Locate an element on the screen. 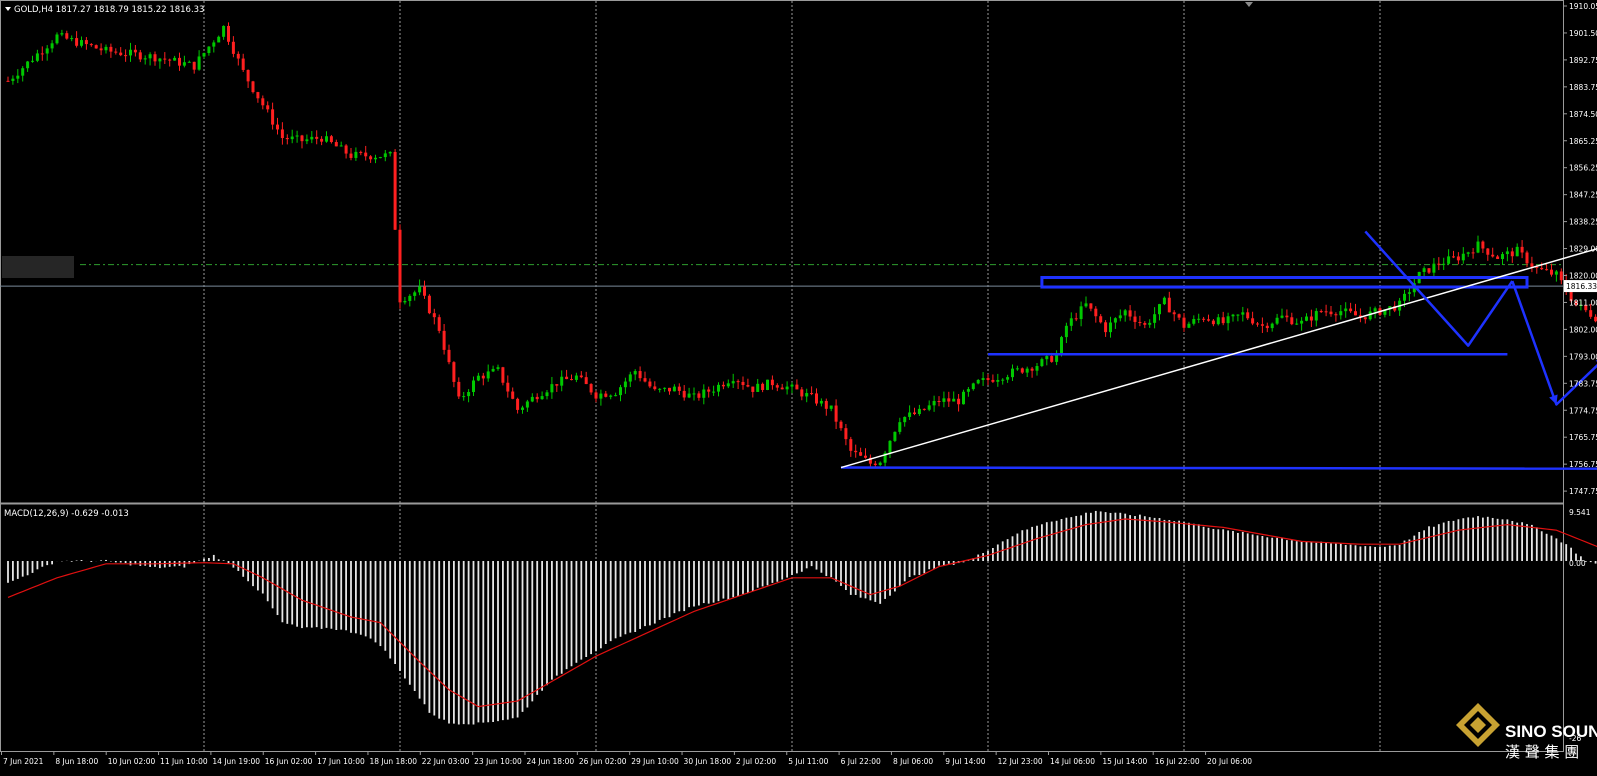 This screenshot has height=776, width=1597. price-tick-label: 1829.00 is located at coordinates (1583, 249).